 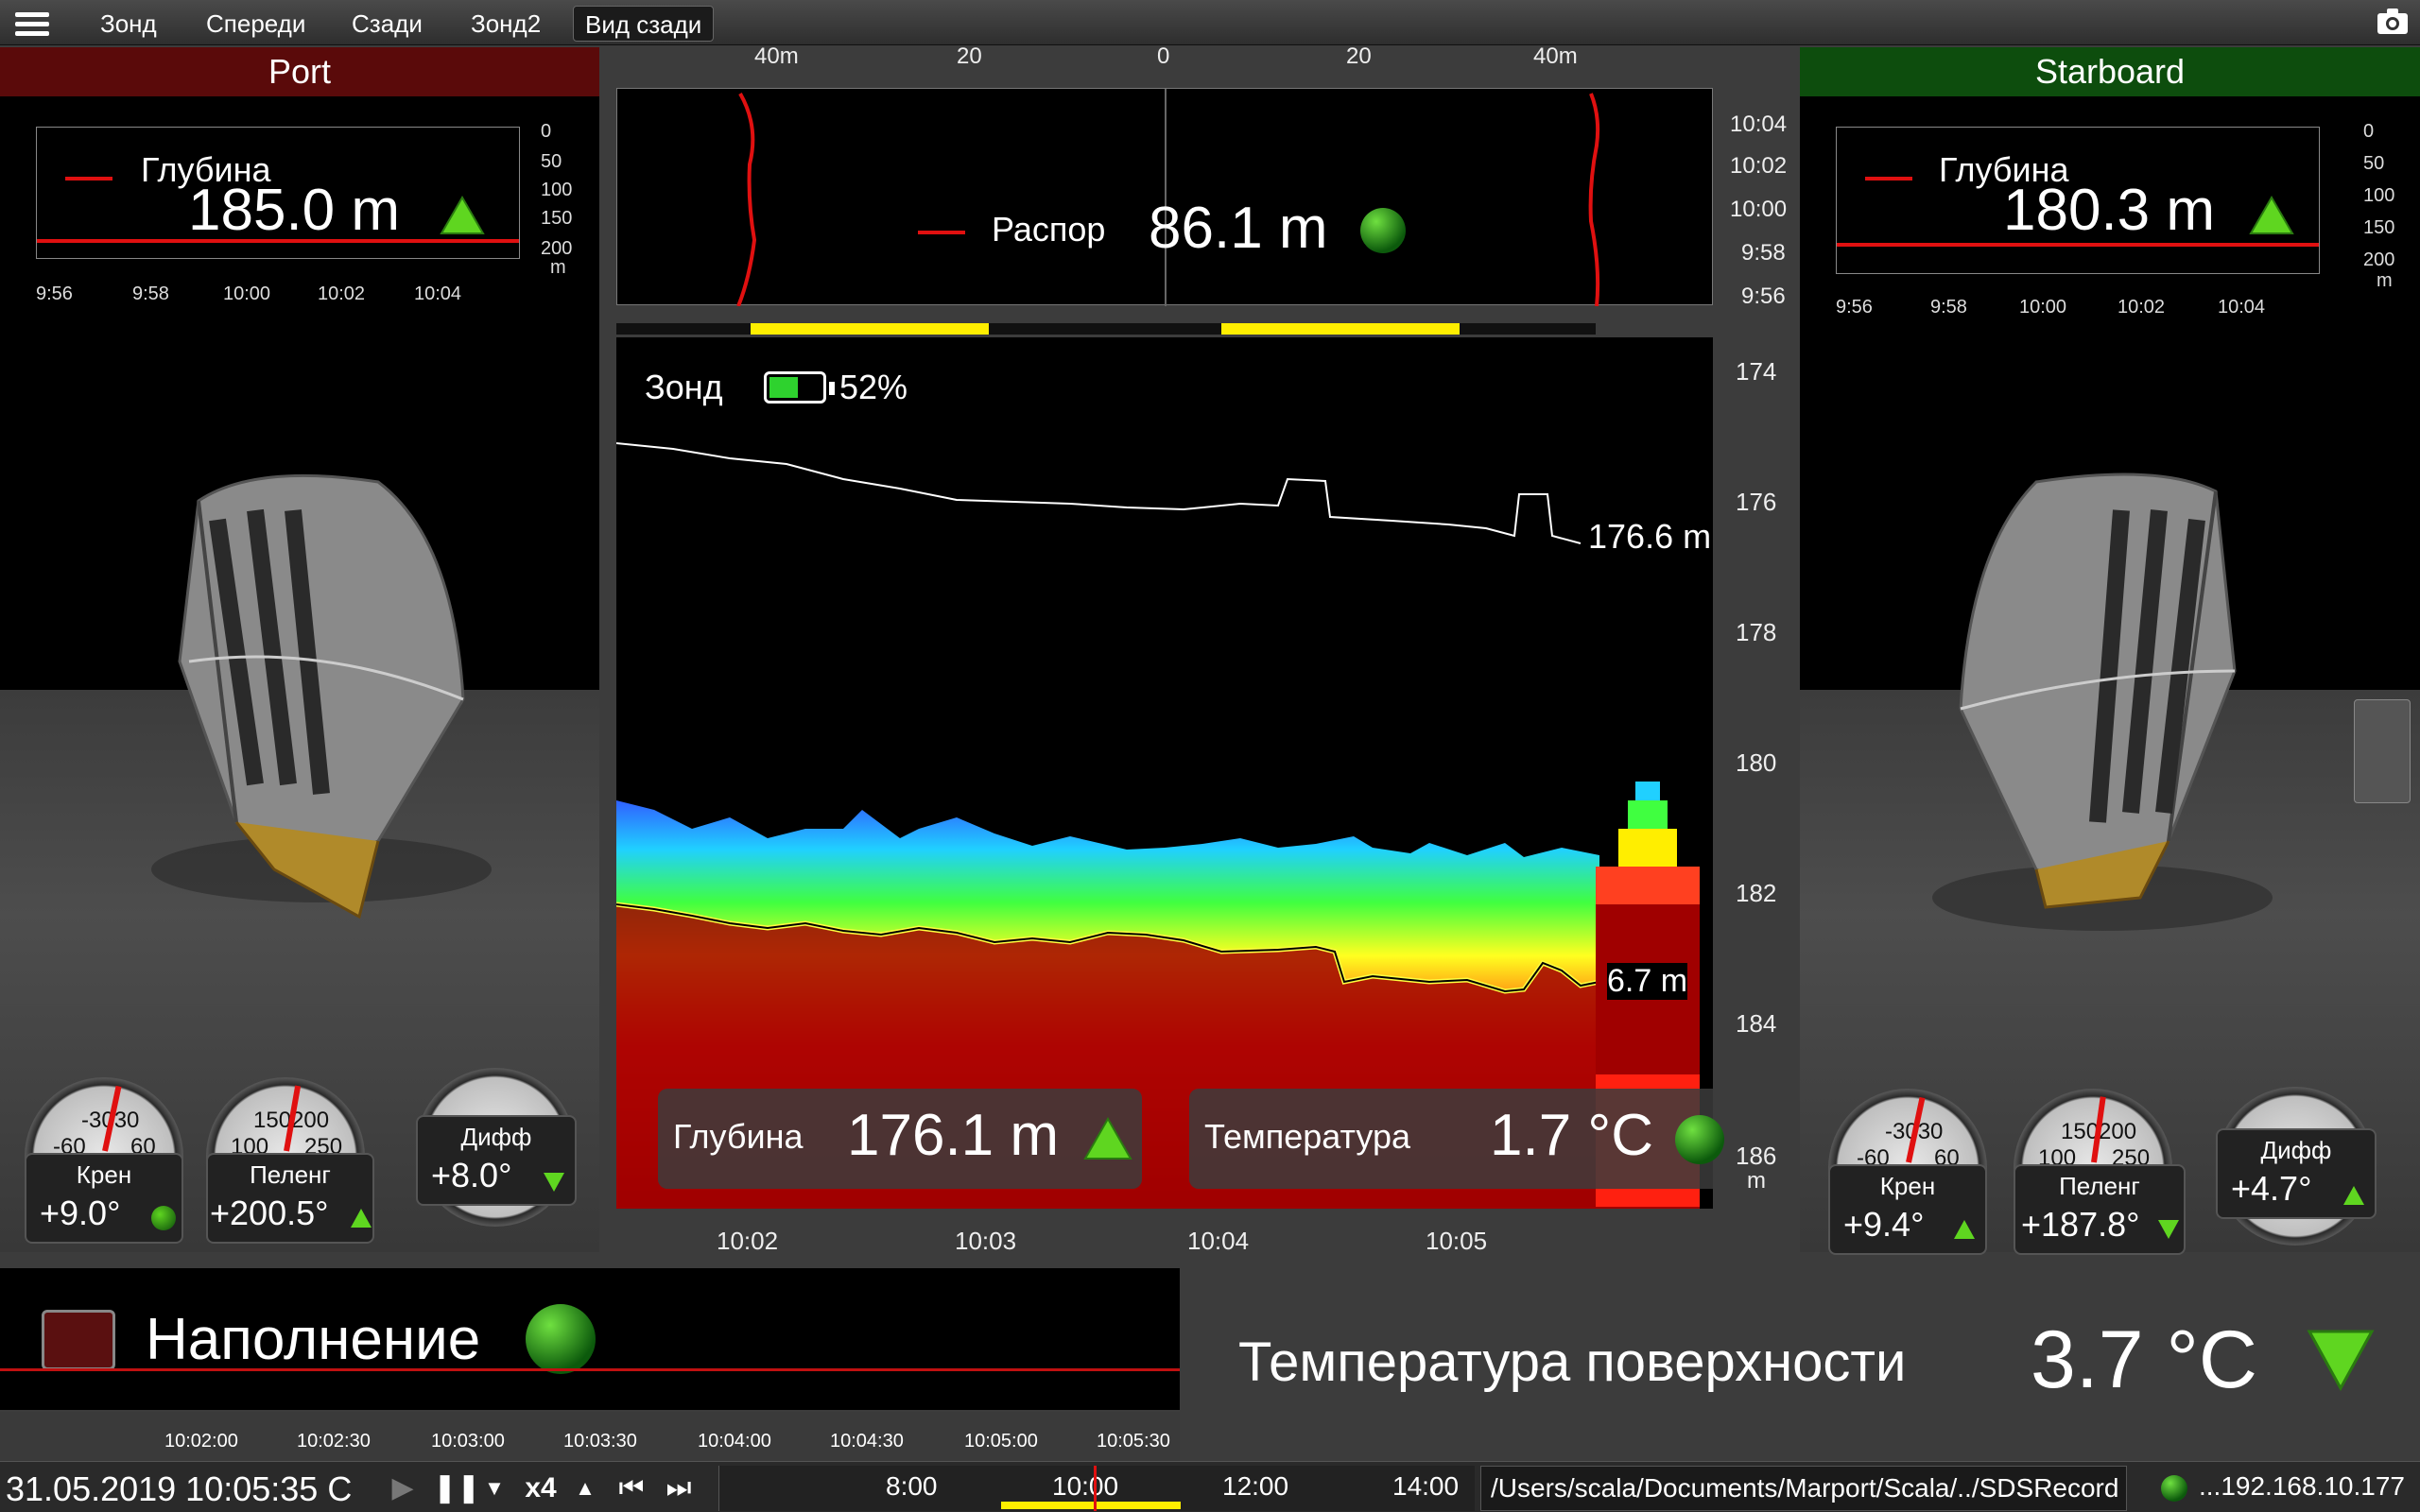 I want to click on sonar-y-tick: 174, so click(x=1757, y=371).